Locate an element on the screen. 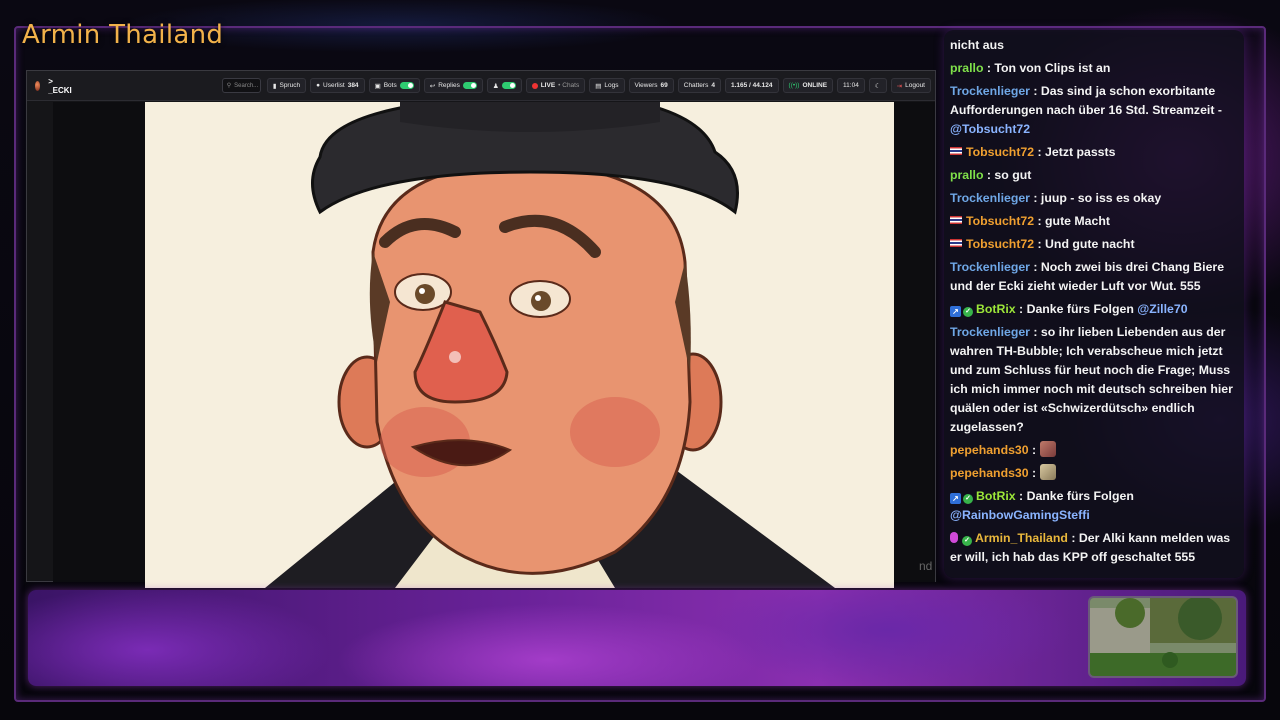 This screenshot has width=1280, height=720. chats-label: • Chats is located at coordinates (569, 85).